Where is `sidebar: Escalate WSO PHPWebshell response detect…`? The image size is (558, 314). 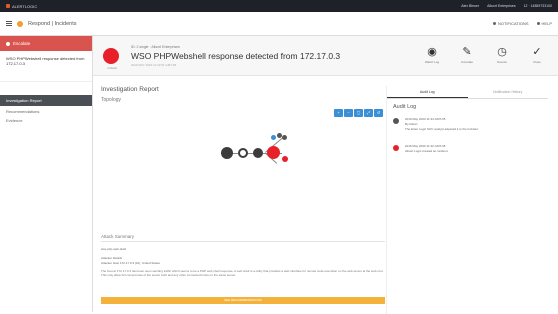 sidebar: Escalate WSO PHPWebshell response detect… is located at coordinates (46, 174).